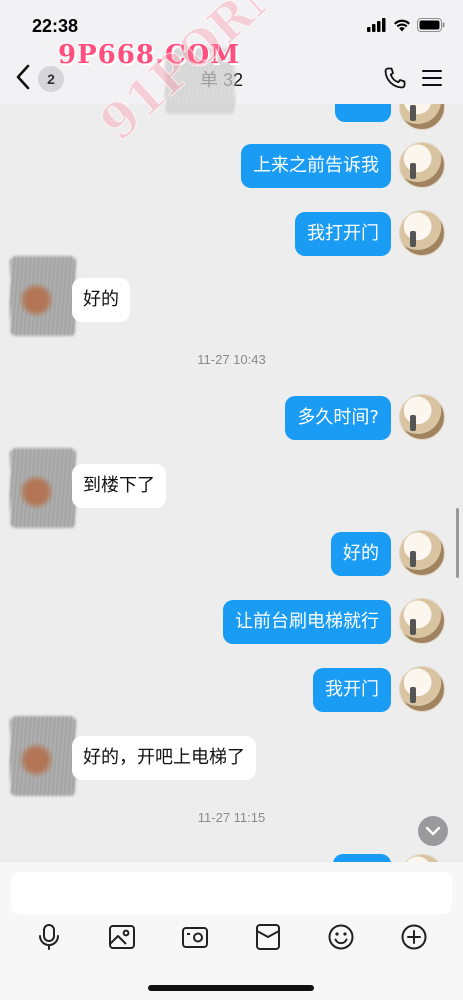 The image size is (463, 1000). Describe the element at coordinates (316, 166) in the screenshot. I see `message-bubble-out: 上来之前告诉我` at that location.